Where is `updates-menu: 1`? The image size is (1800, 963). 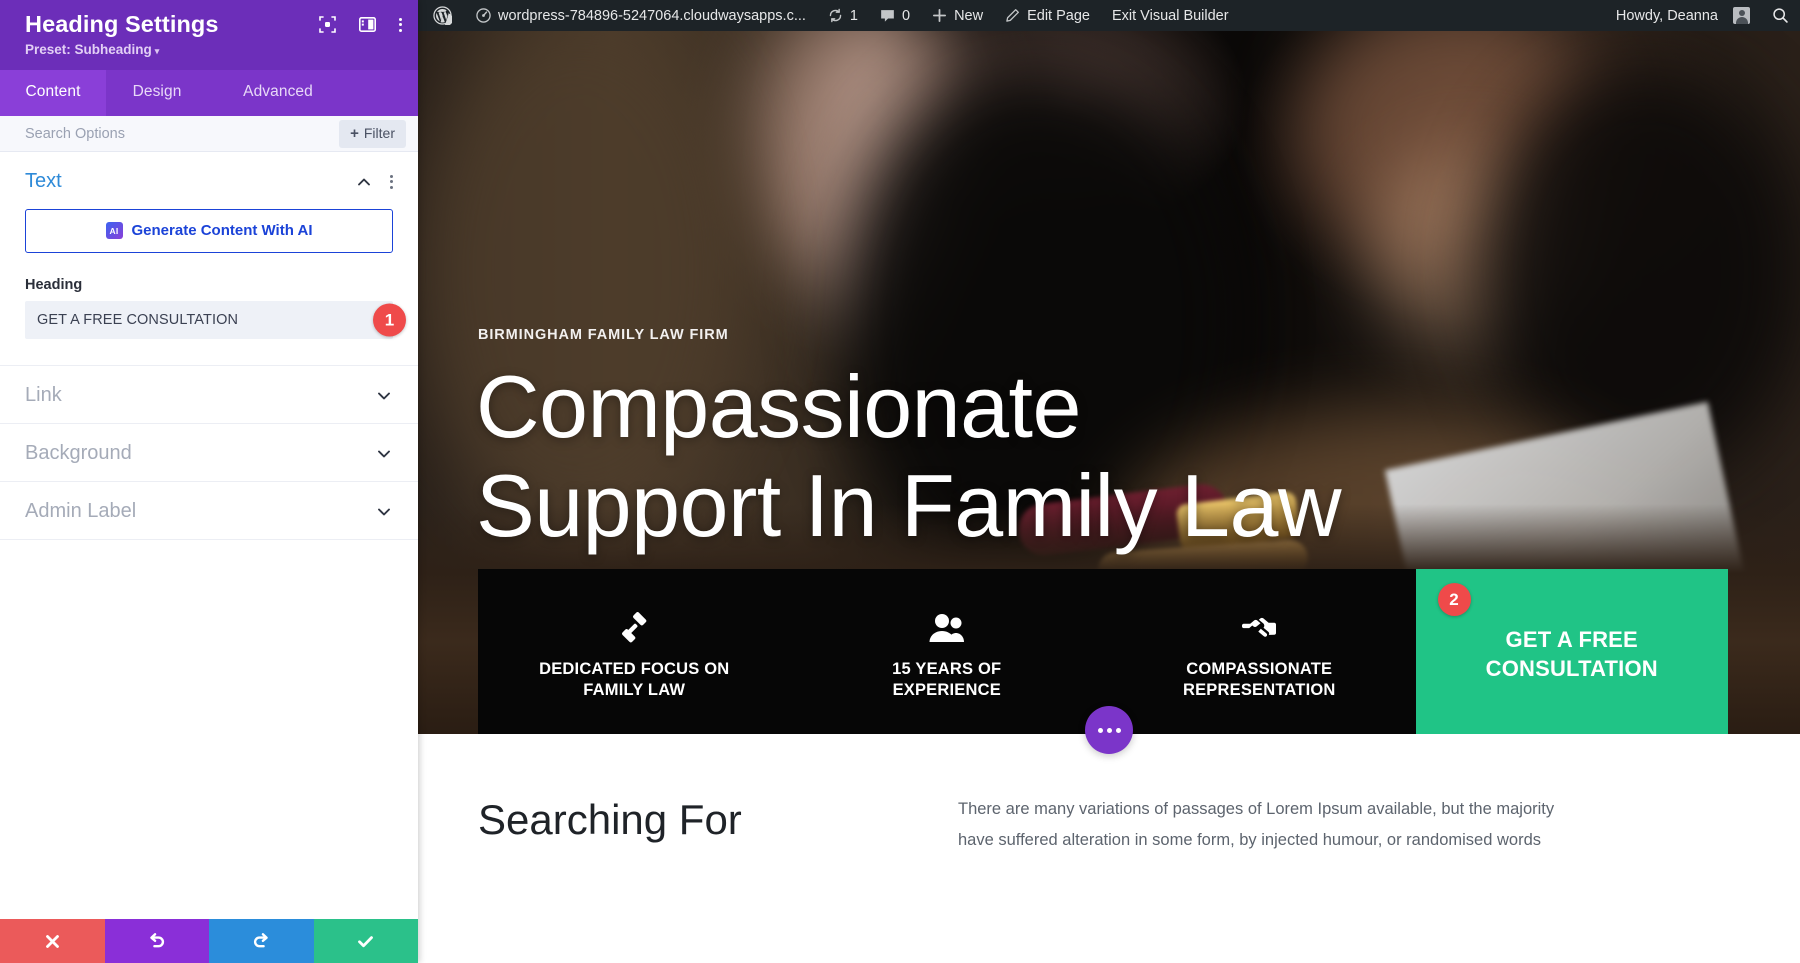 updates-menu: 1 is located at coordinates (843, 15).